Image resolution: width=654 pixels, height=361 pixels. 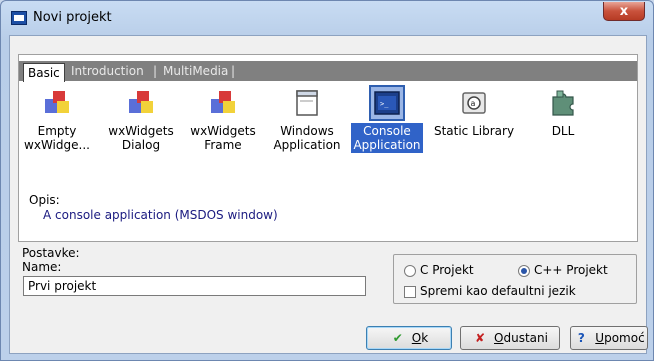 What do you see at coordinates (447, 270) in the screenshot?
I see `c-project-label: C Projekt` at bounding box center [447, 270].